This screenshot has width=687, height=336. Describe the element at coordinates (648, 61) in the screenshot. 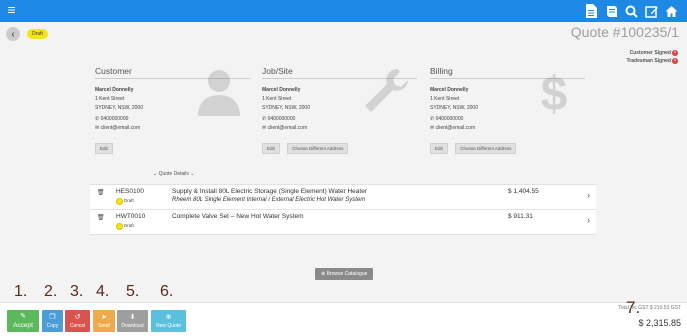

I see `tradesman-signed-label: Tradesman Signed` at that location.